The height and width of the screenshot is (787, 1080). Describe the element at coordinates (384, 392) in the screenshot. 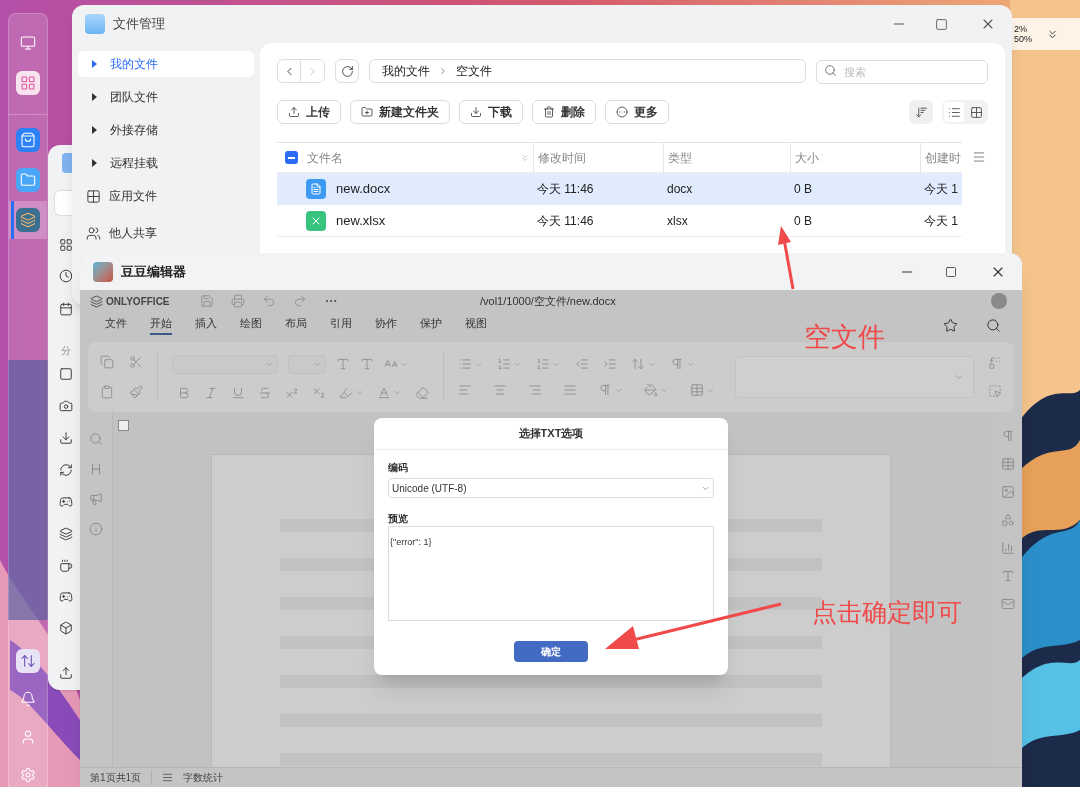

I see `font-color-icon` at that location.